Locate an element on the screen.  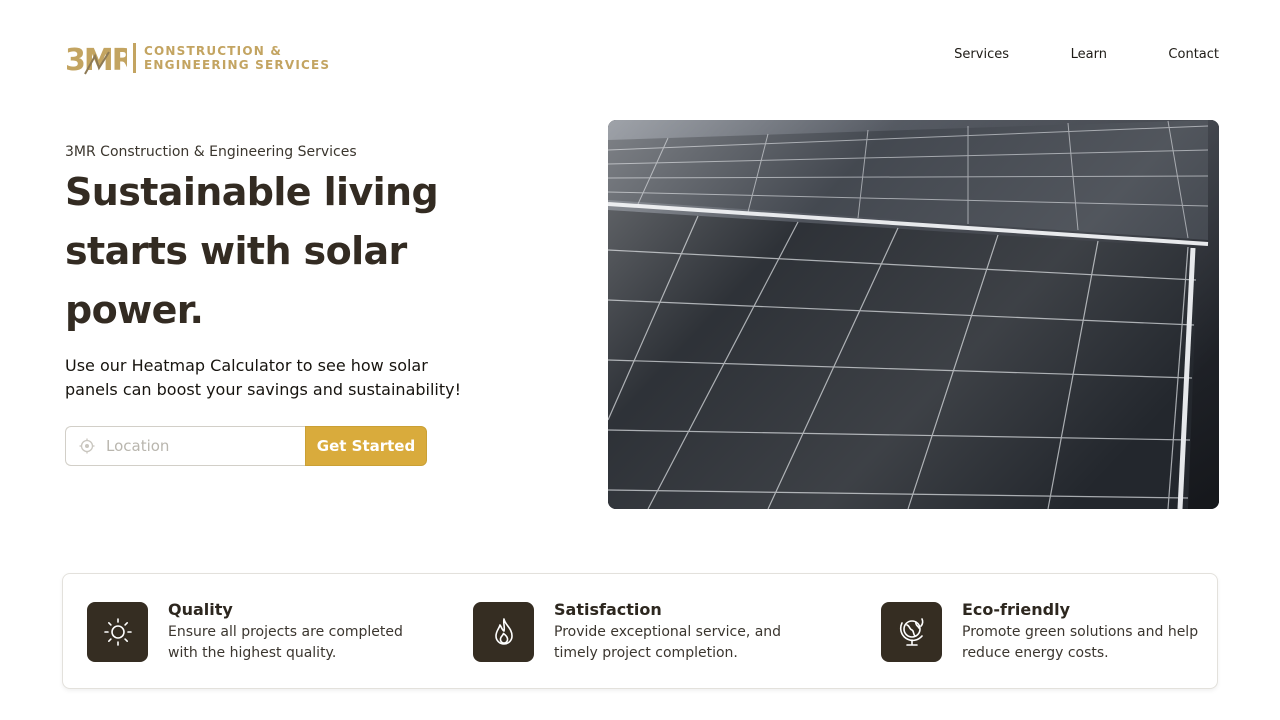
feature-title: Quality is located at coordinates (200, 609).